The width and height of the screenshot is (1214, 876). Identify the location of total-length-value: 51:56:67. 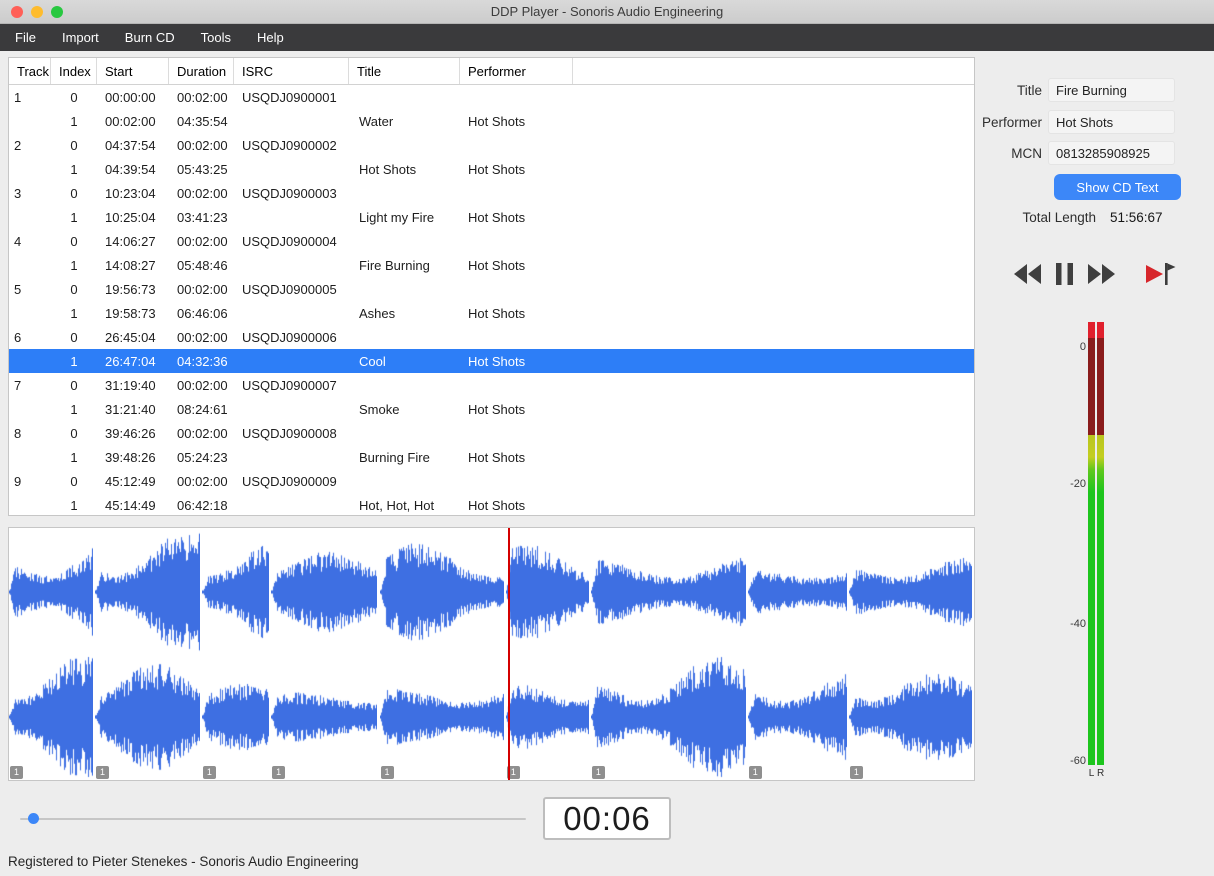
(1136, 217).